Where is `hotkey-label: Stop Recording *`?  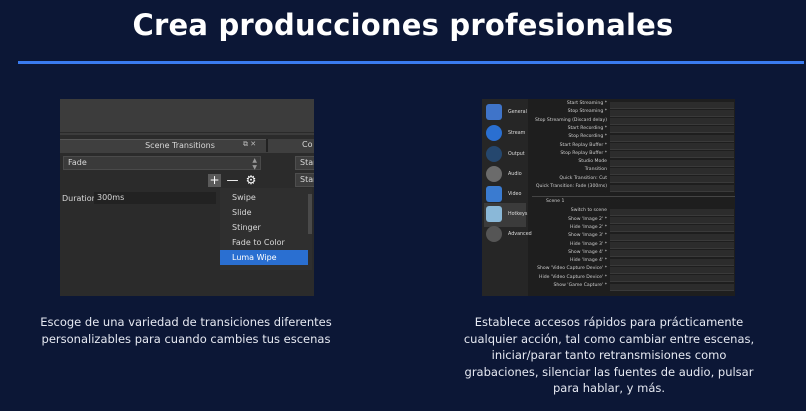
hotkey-label: Stop Recording * is located at coordinates (587, 137).